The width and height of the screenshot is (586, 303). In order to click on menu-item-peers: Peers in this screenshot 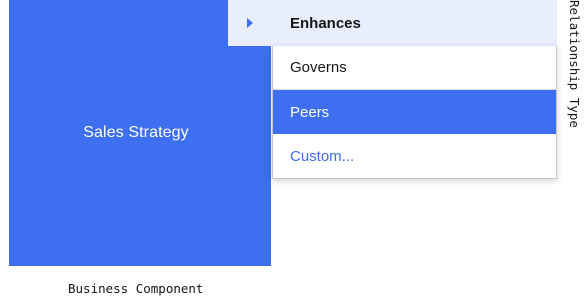, I will do `click(414, 112)`.